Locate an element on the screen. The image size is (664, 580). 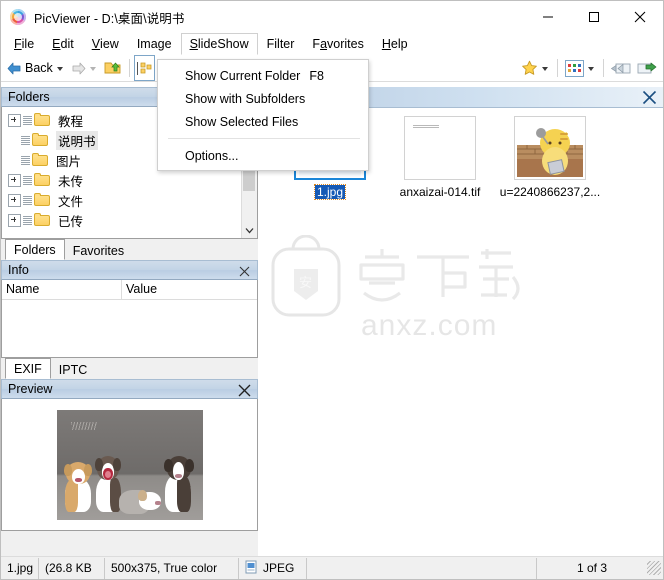
jpeg-file-icon is located at coordinates (251, 568).